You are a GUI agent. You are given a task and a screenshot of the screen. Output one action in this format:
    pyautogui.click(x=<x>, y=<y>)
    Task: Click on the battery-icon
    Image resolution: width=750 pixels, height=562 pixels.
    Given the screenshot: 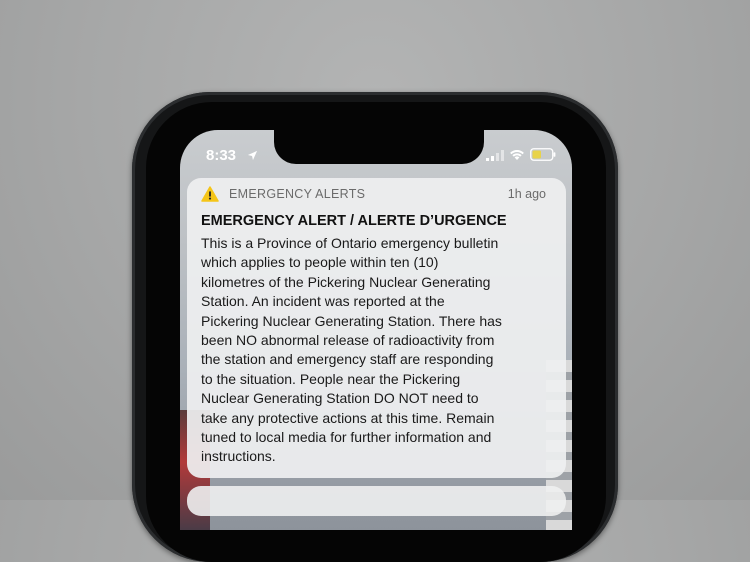 What is the action you would take?
    pyautogui.click(x=543, y=154)
    